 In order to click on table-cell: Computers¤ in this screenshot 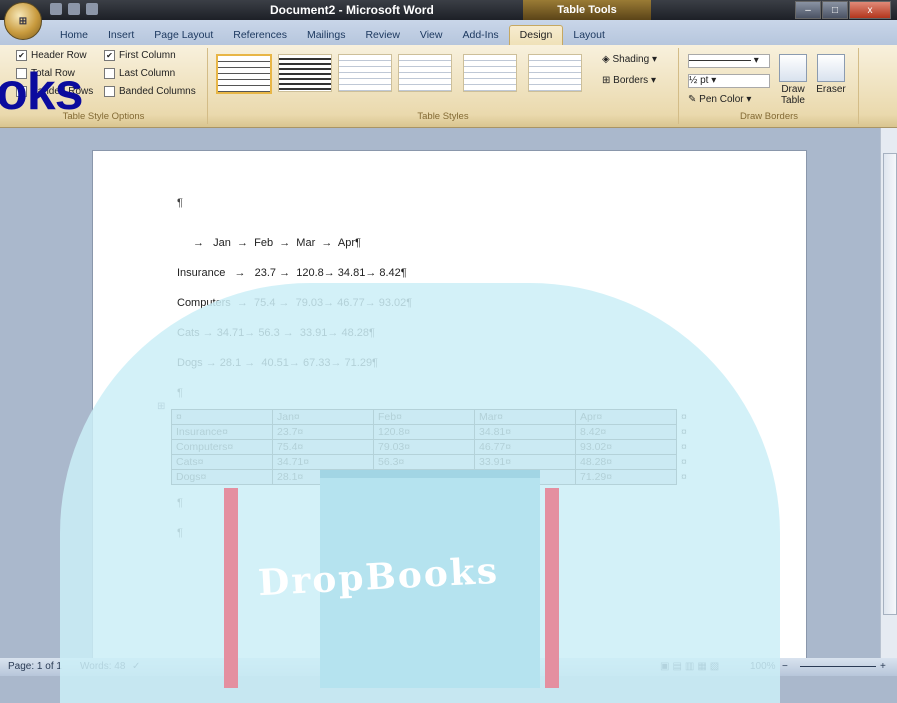, I will do `click(222, 447)`.